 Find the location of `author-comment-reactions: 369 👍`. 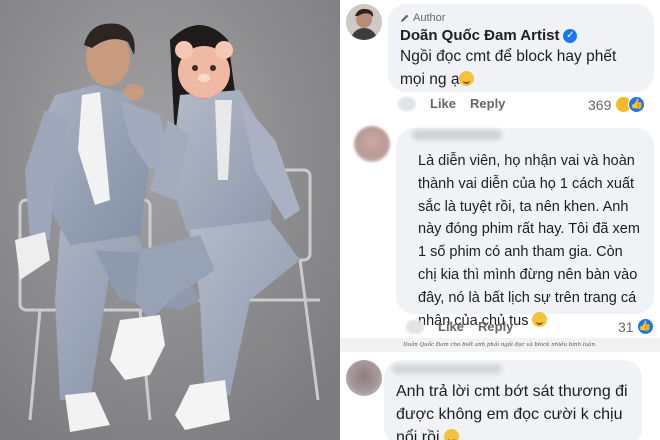

author-comment-reactions: 369 👍 is located at coordinates (617, 104).